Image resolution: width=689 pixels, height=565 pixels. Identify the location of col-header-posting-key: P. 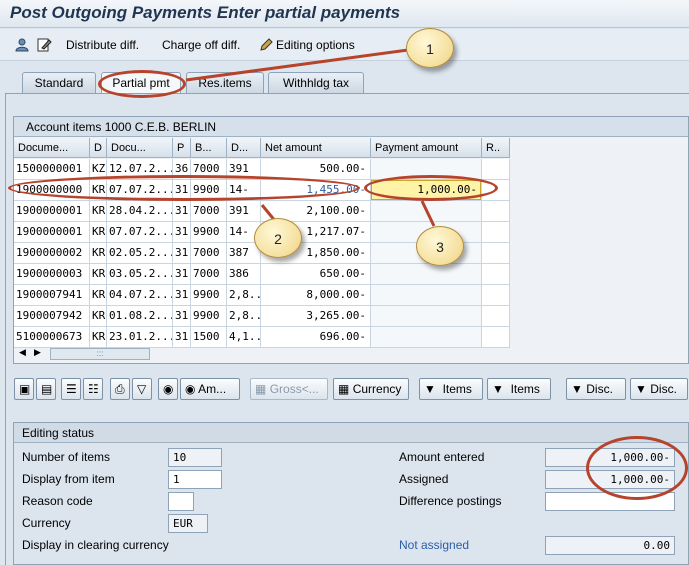
(182, 148).